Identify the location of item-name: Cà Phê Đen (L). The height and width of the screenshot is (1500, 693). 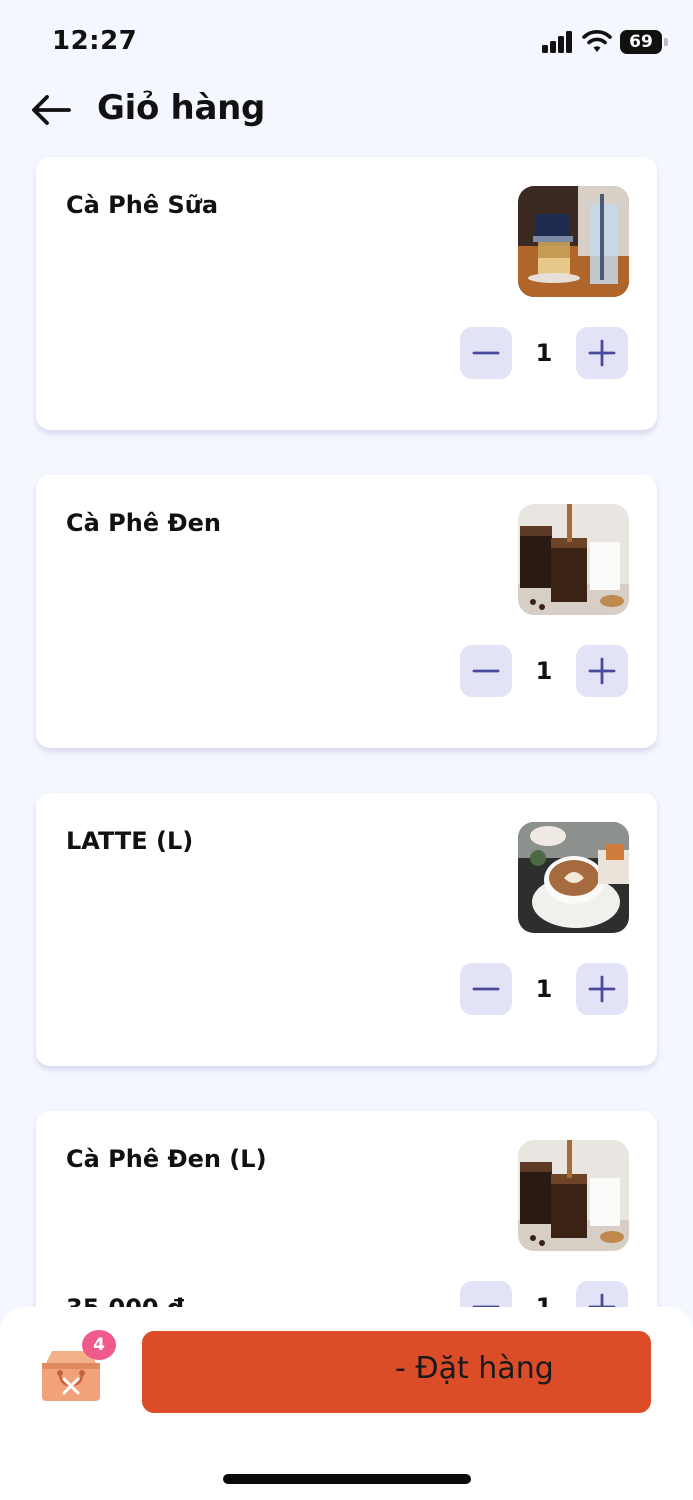
(166, 1159).